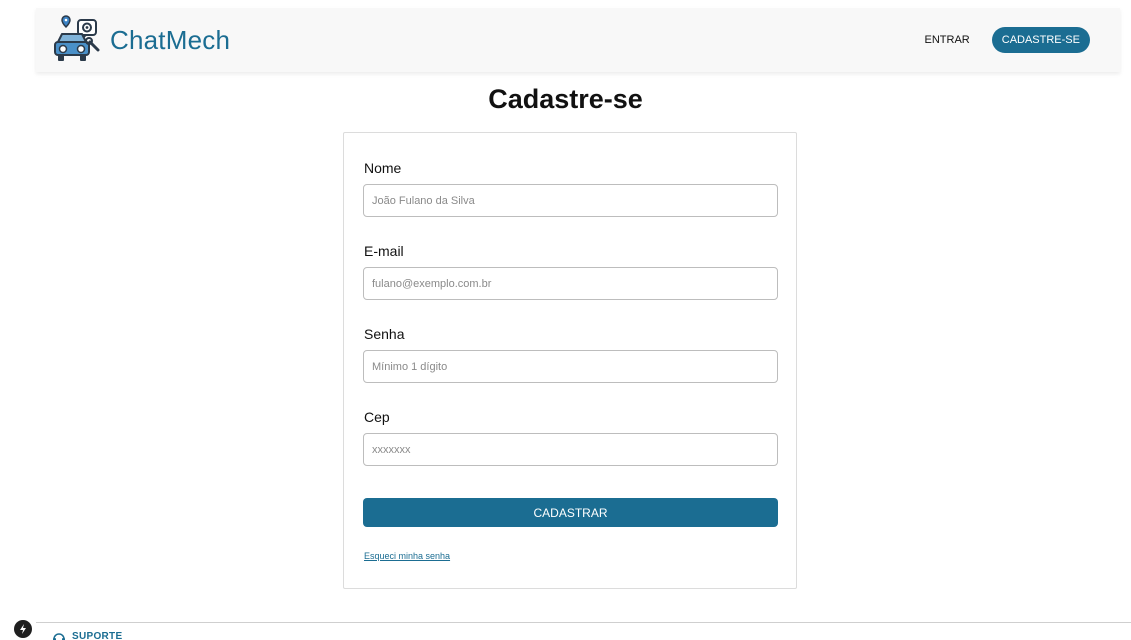 This screenshot has width=1131, height=640. What do you see at coordinates (384, 334) in the screenshot?
I see `password-label: Senha` at bounding box center [384, 334].